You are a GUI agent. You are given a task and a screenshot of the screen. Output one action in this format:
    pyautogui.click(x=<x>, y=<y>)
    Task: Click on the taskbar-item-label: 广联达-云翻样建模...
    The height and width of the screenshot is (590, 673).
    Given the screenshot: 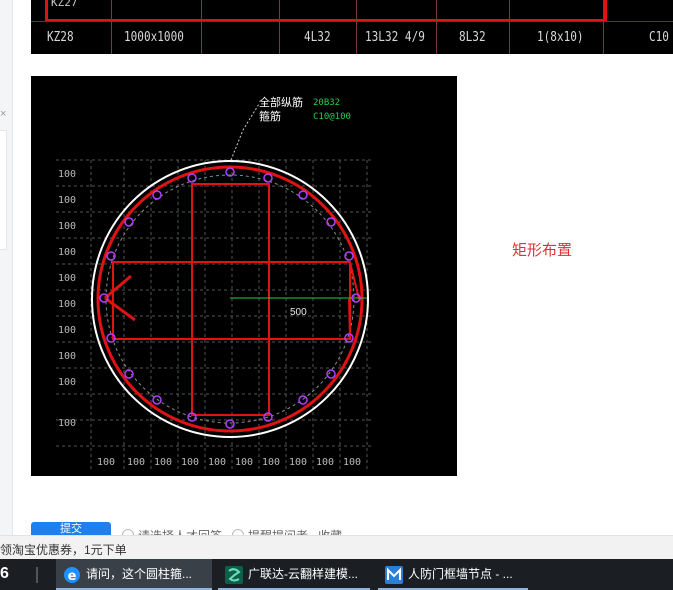 What is the action you would take?
    pyautogui.click(x=303, y=574)
    